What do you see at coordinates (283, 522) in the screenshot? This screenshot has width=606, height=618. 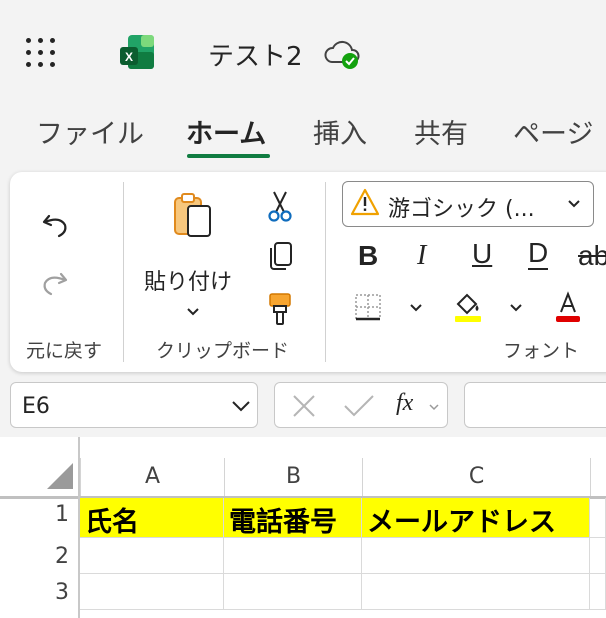 I see `cell-text: 電話番号` at bounding box center [283, 522].